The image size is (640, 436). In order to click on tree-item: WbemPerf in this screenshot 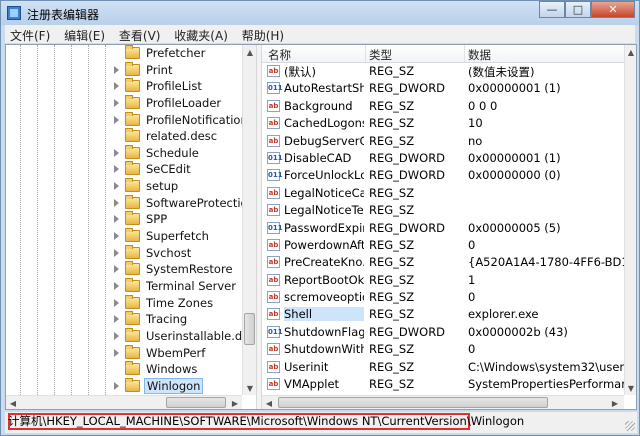, I will do `click(124, 353)`.